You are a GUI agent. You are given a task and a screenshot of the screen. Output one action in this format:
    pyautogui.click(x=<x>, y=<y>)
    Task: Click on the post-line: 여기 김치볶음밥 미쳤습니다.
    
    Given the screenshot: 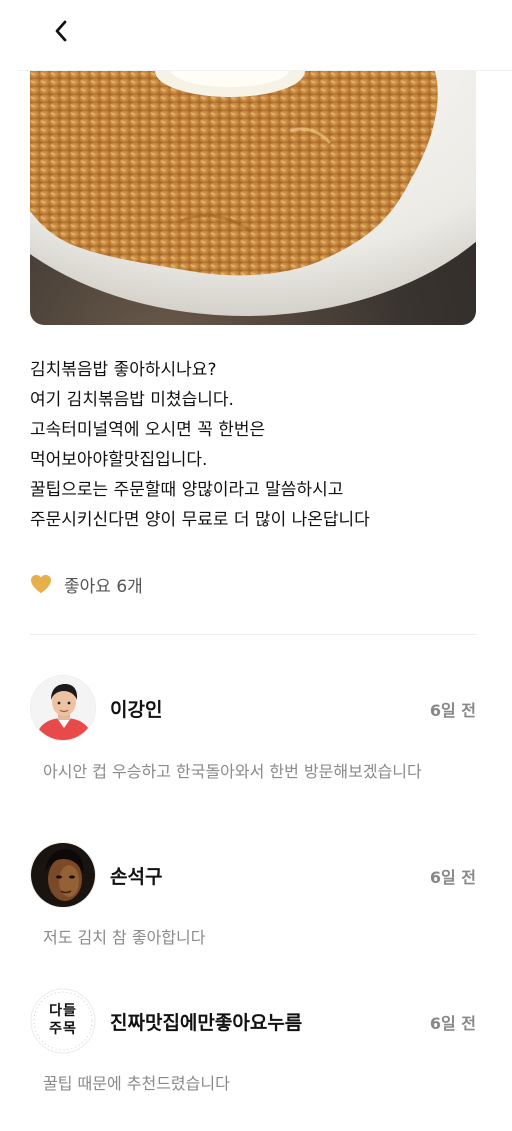 What is the action you would take?
    pyautogui.click(x=132, y=400)
    